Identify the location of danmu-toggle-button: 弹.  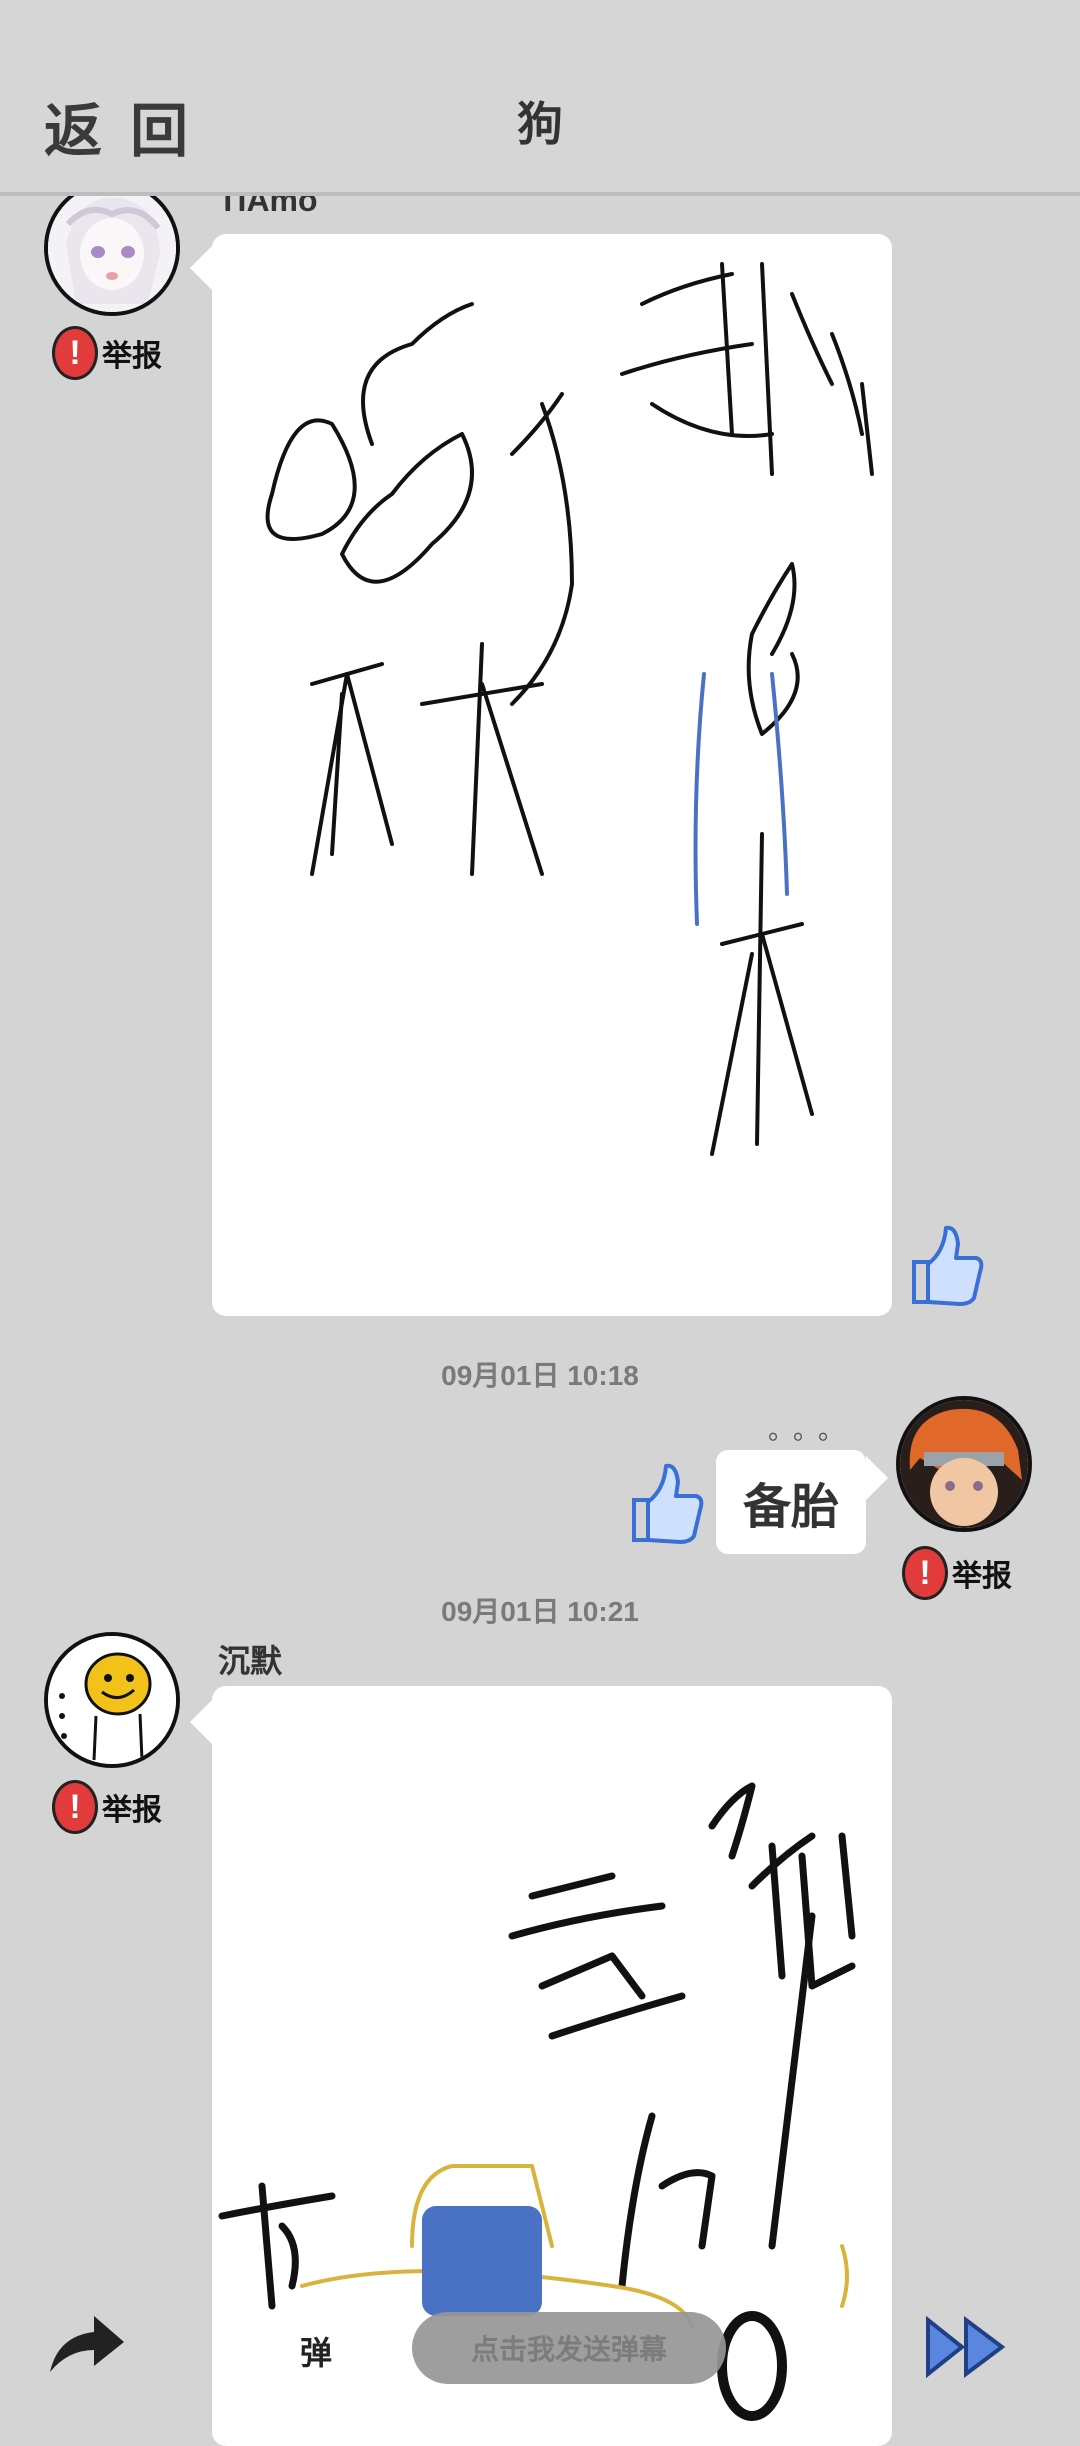
(316, 2351).